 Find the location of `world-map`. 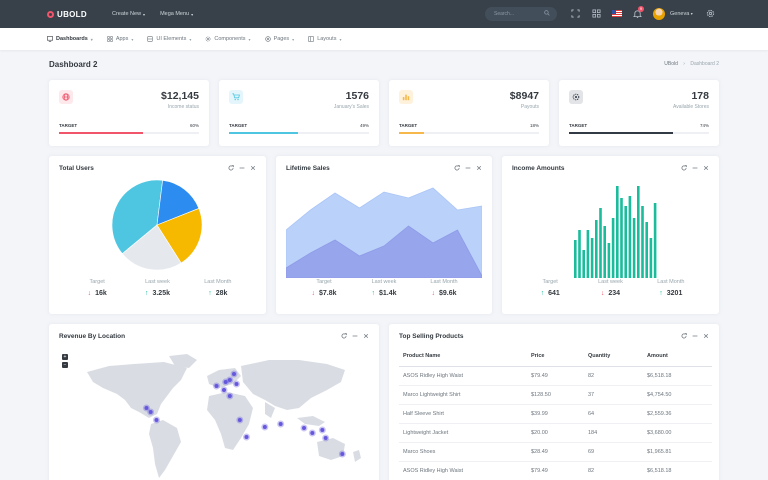

world-map is located at coordinates (219, 416).